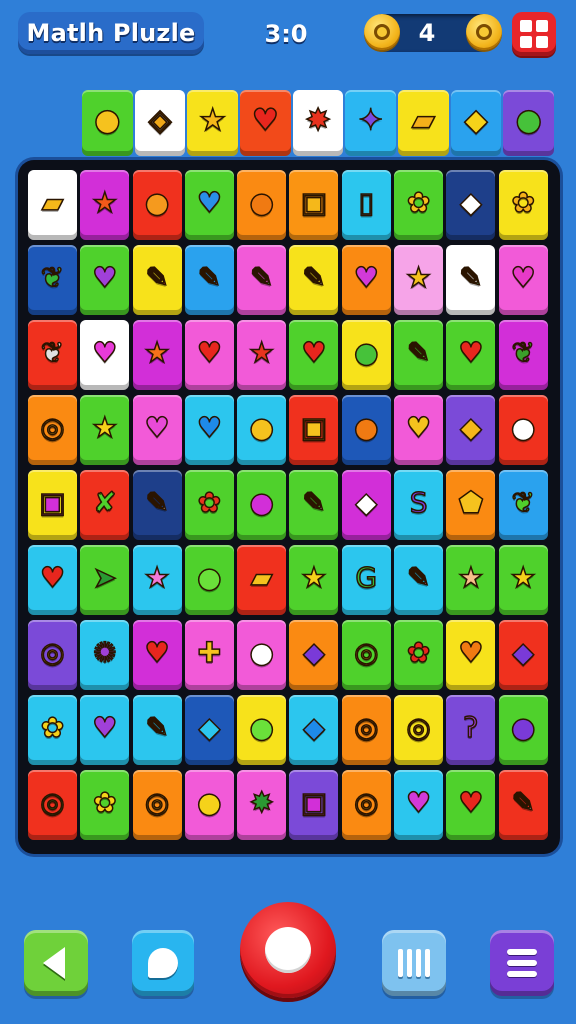 This screenshot has height=1024, width=576. I want to click on grid-menu-button, so click(534, 34).